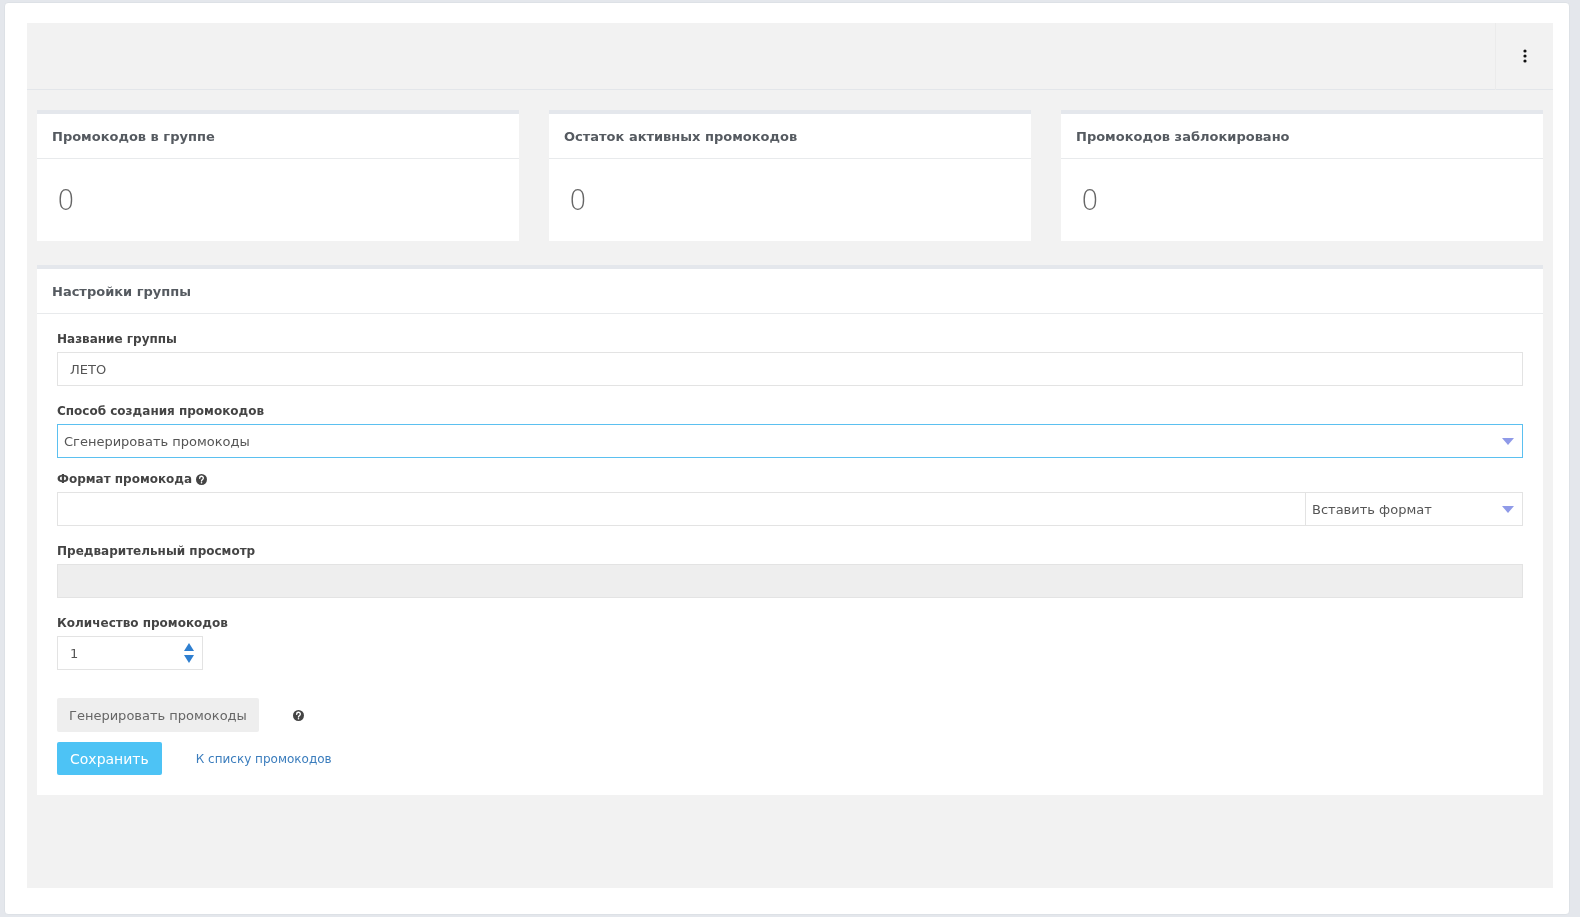 This screenshot has height=917, width=1580. I want to click on spinner-icon, so click(189, 653).